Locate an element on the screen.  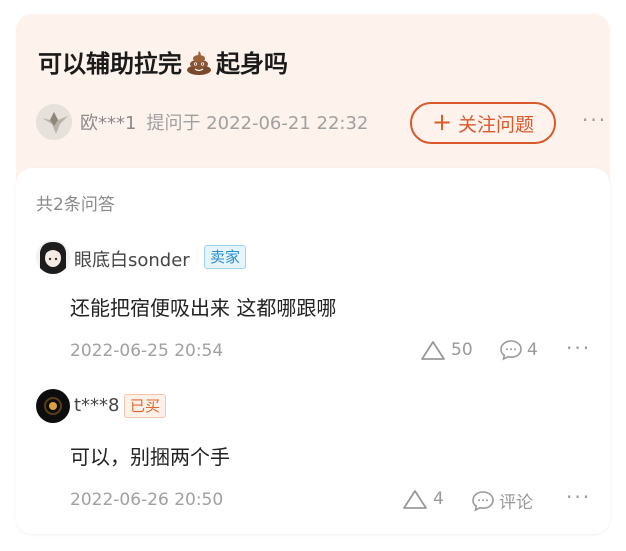
question-title-text: 可以辅助拉完 is located at coordinates (110, 64).